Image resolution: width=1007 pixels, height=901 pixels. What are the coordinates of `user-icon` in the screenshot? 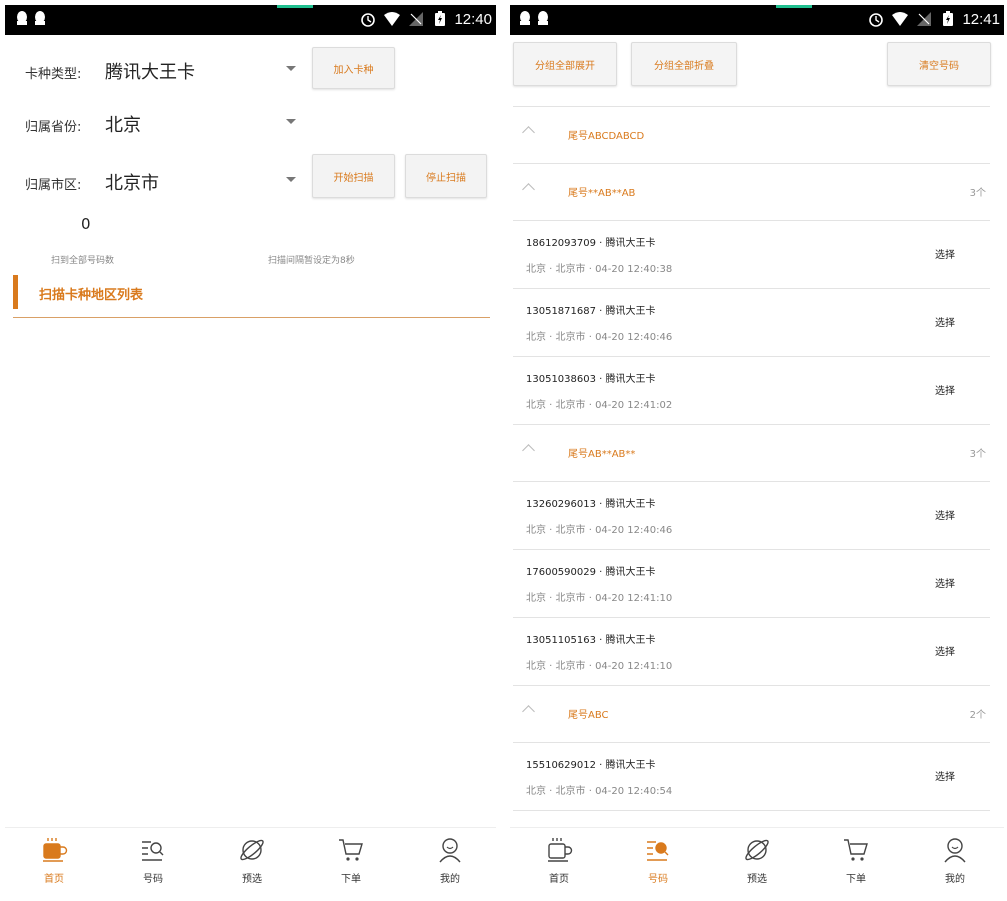 It's located at (955, 850).